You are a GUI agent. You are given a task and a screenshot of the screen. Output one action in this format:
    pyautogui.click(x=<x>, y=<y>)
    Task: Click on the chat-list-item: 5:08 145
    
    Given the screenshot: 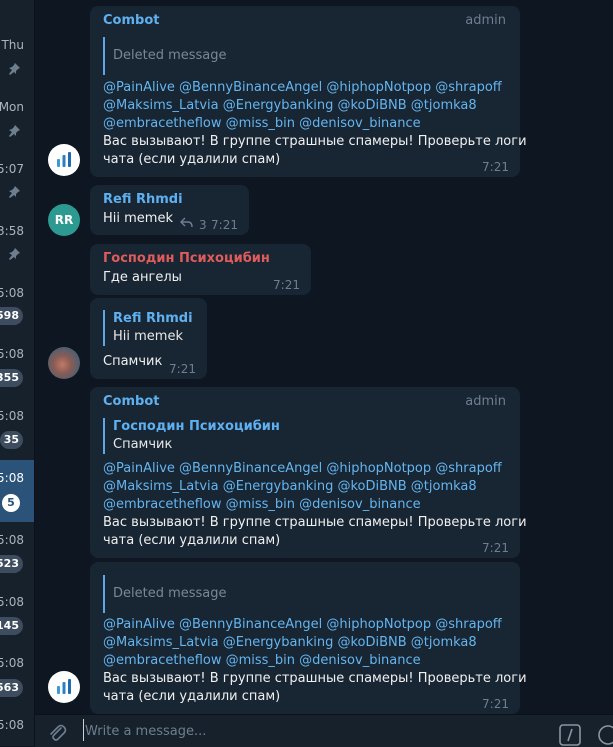 What is the action you would take?
    pyautogui.click(x=17, y=602)
    